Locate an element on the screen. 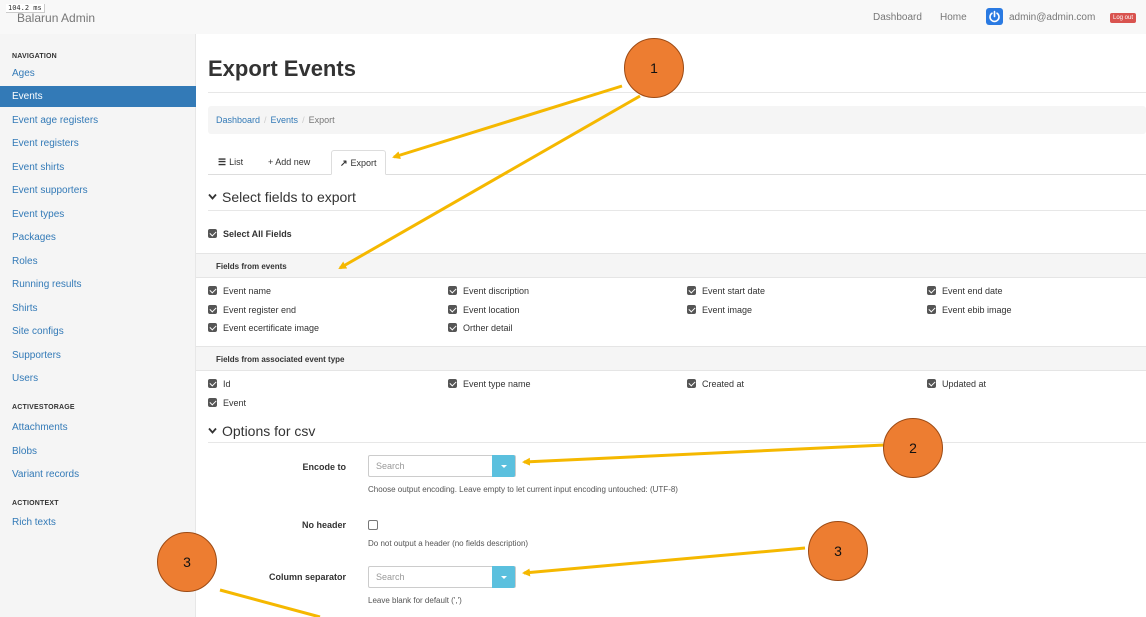  sidebar-item-supporters: Supporters is located at coordinates (98, 355).